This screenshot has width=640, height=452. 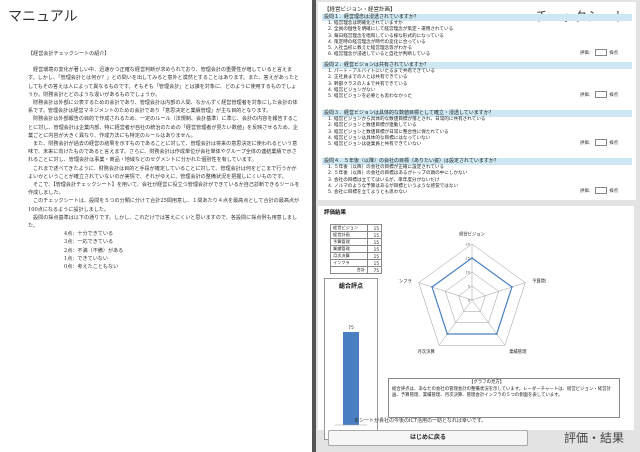 What do you see at coordinates (396, 186) in the screenshot?
I see `option-text: ノルマのような予算はあるが目標というような感覚ではない` at bounding box center [396, 186].